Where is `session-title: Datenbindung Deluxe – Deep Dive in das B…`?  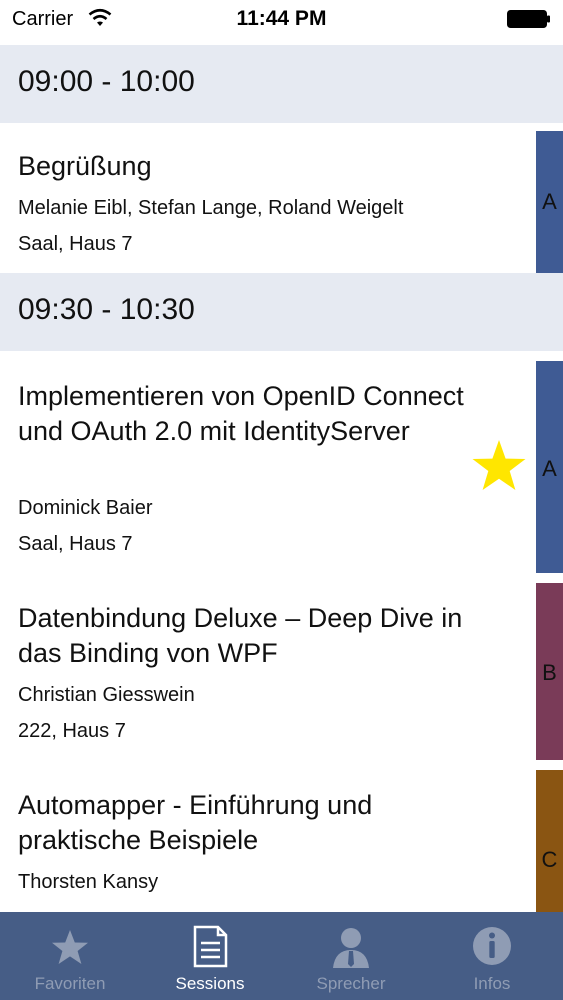 session-title: Datenbindung Deluxe – Deep Dive in das B… is located at coordinates (240, 635).